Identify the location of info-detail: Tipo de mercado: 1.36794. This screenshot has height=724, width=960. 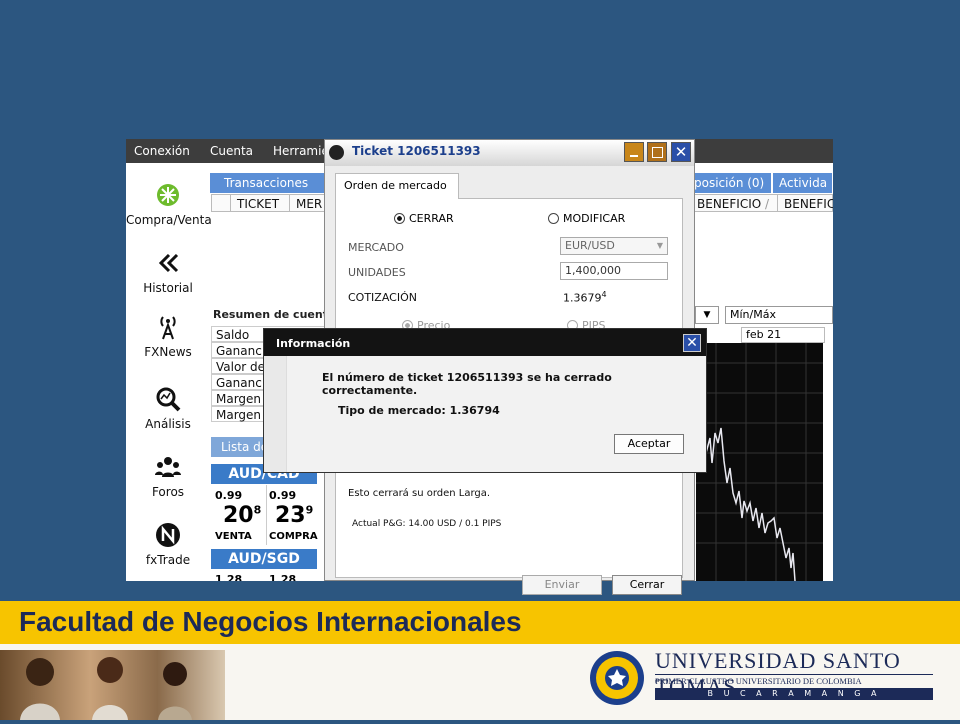
(419, 410).